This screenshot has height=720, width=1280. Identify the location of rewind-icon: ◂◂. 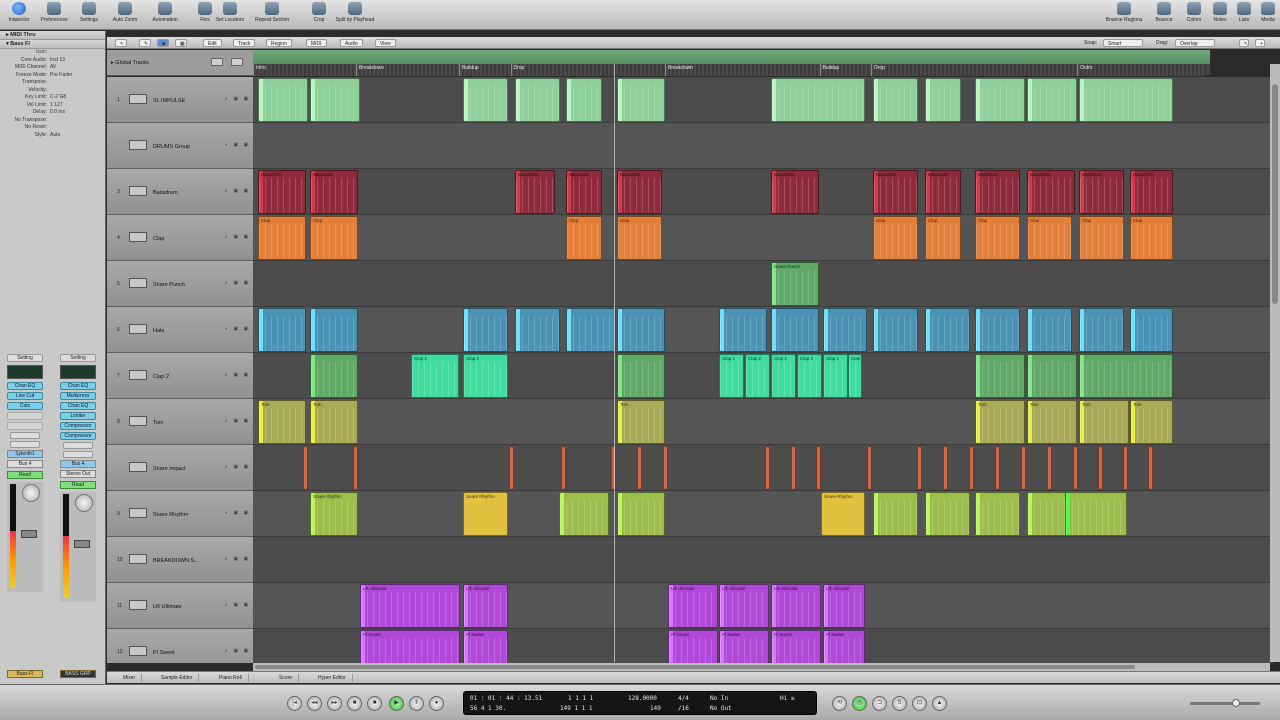
(314, 703).